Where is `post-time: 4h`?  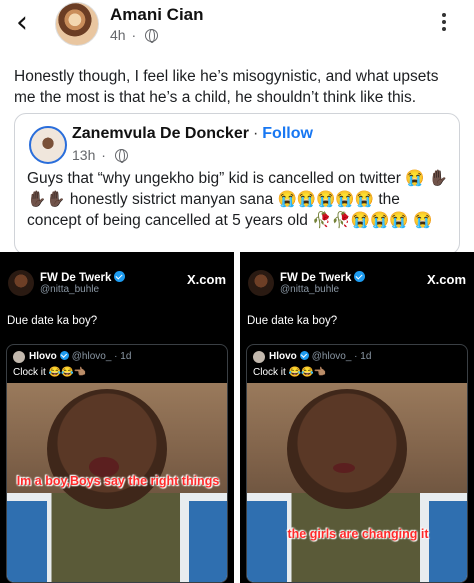 post-time: 4h is located at coordinates (118, 35).